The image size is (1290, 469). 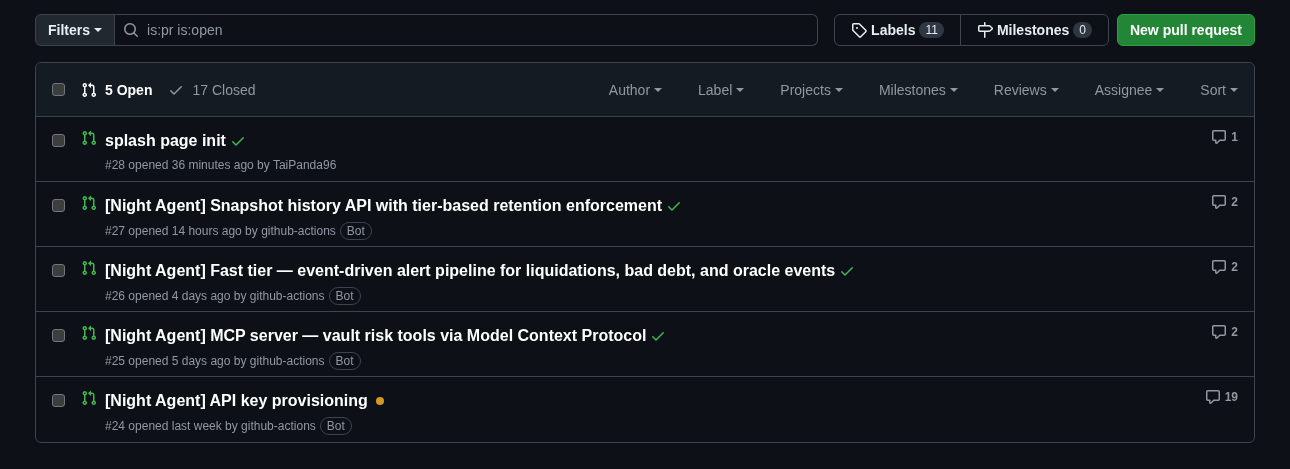 I want to click on milestones-button: Milestones 0, so click(x=1034, y=30).